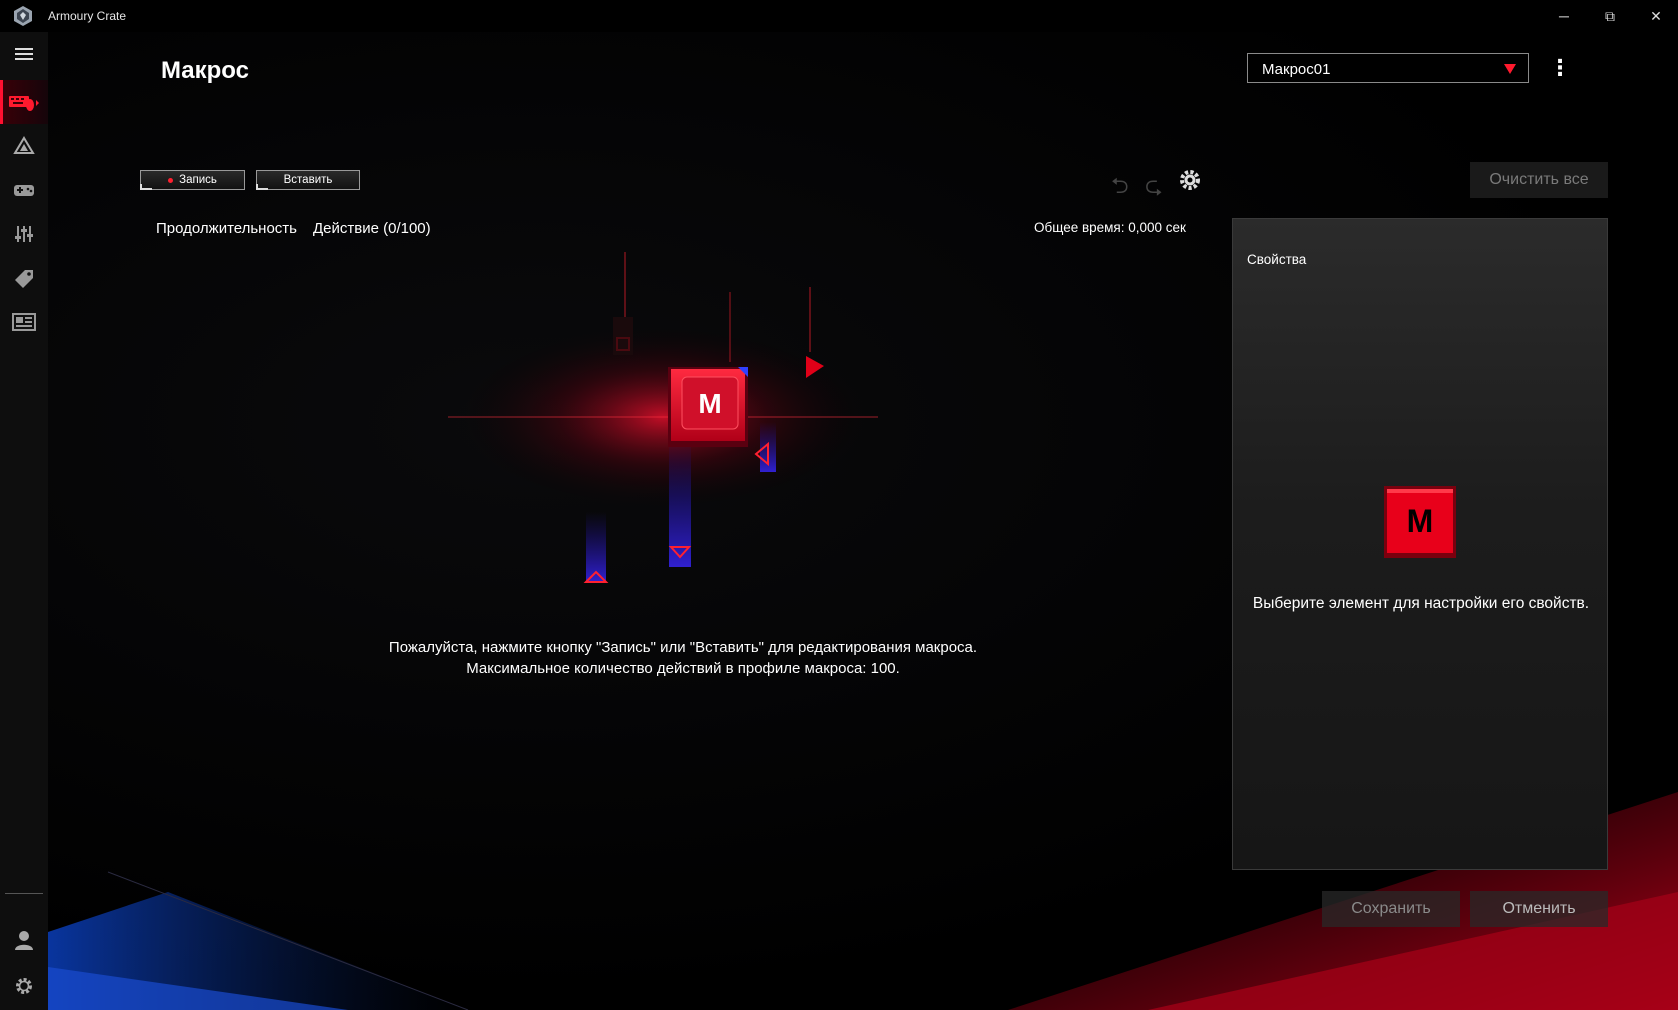 The height and width of the screenshot is (1010, 1678). I want to click on aura-triangle-icon, so click(24, 145).